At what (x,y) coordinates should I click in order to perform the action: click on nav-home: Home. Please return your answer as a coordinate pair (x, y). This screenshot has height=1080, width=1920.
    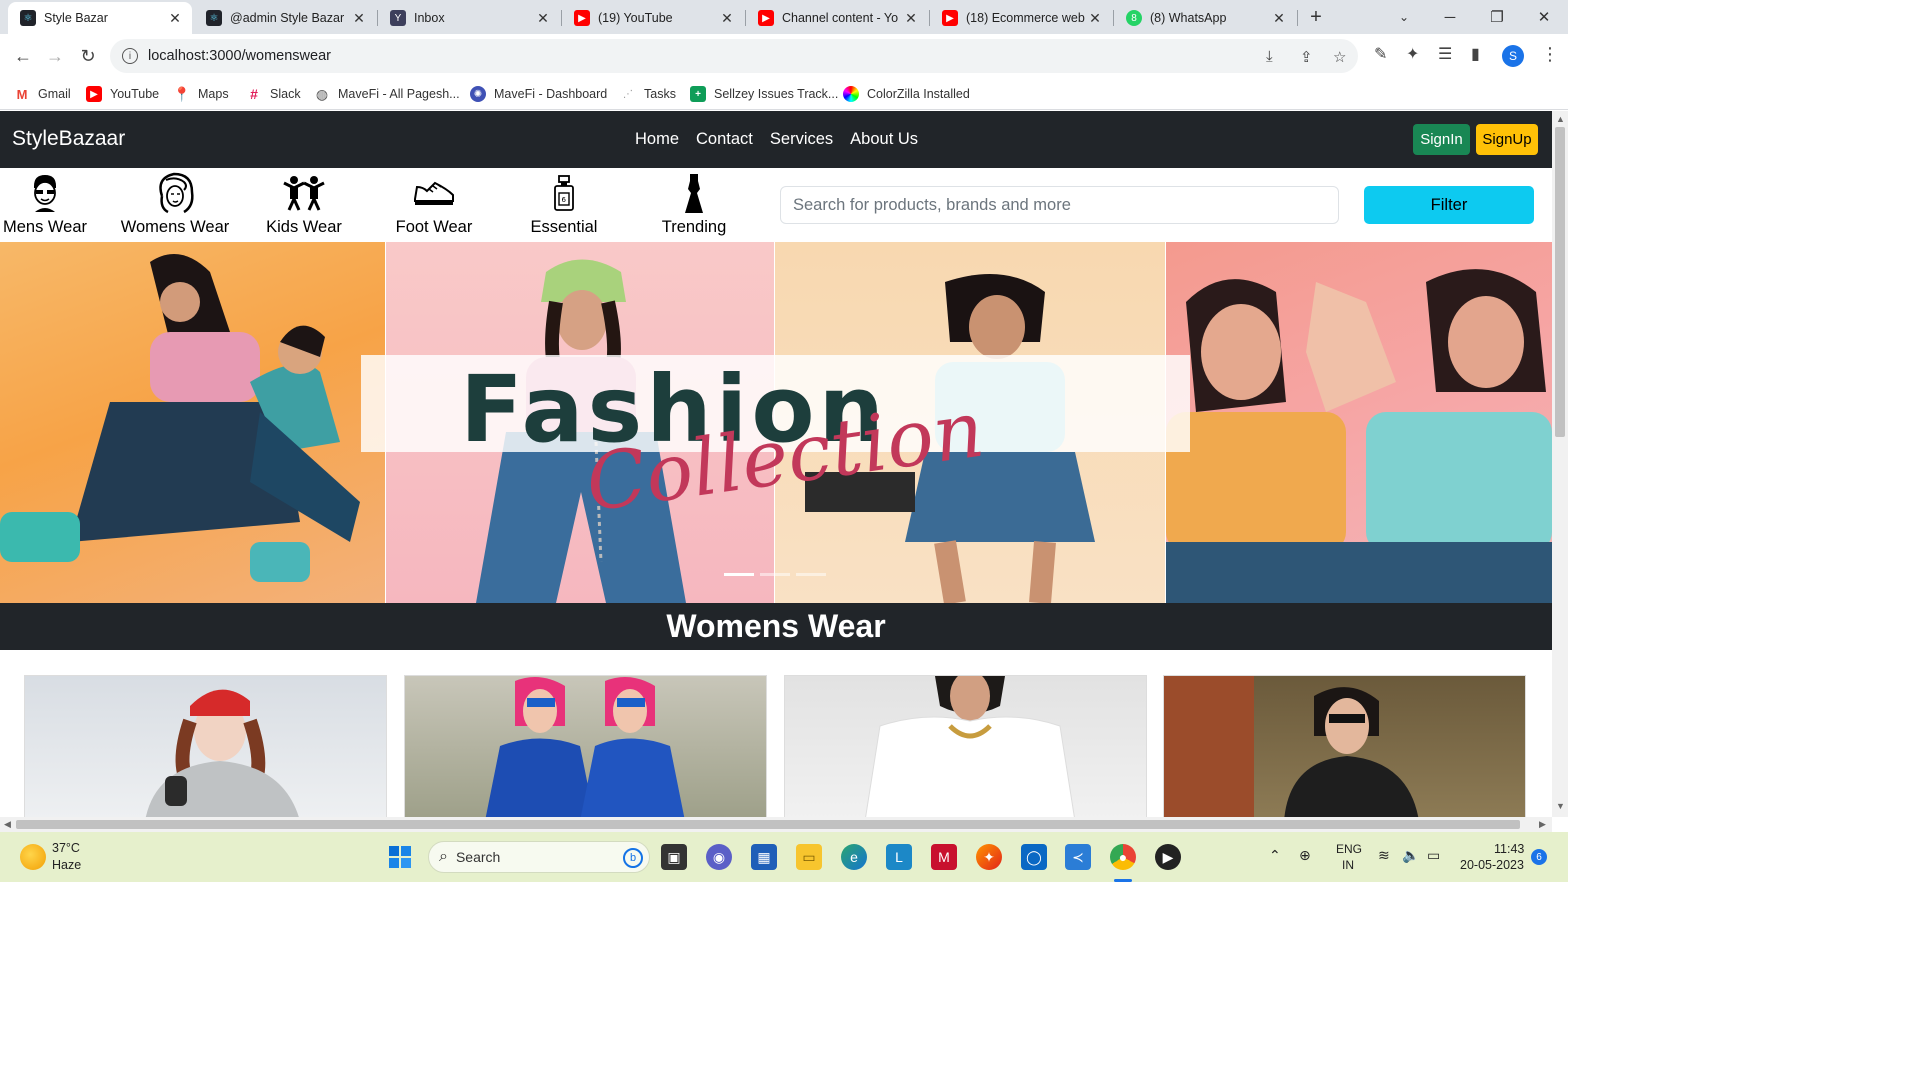
    Looking at the image, I should click on (657, 139).